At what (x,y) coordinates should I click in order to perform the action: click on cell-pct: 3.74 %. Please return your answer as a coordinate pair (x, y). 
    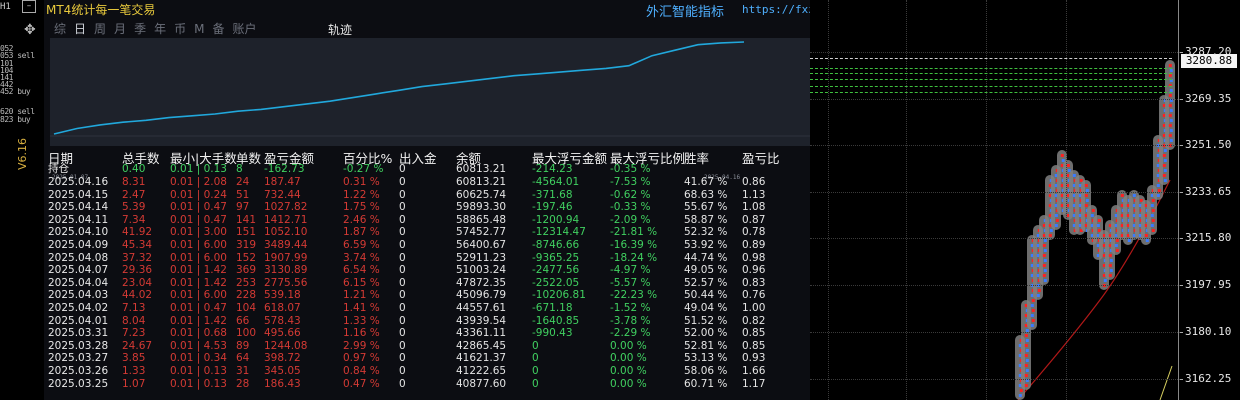
    Looking at the image, I should click on (361, 257).